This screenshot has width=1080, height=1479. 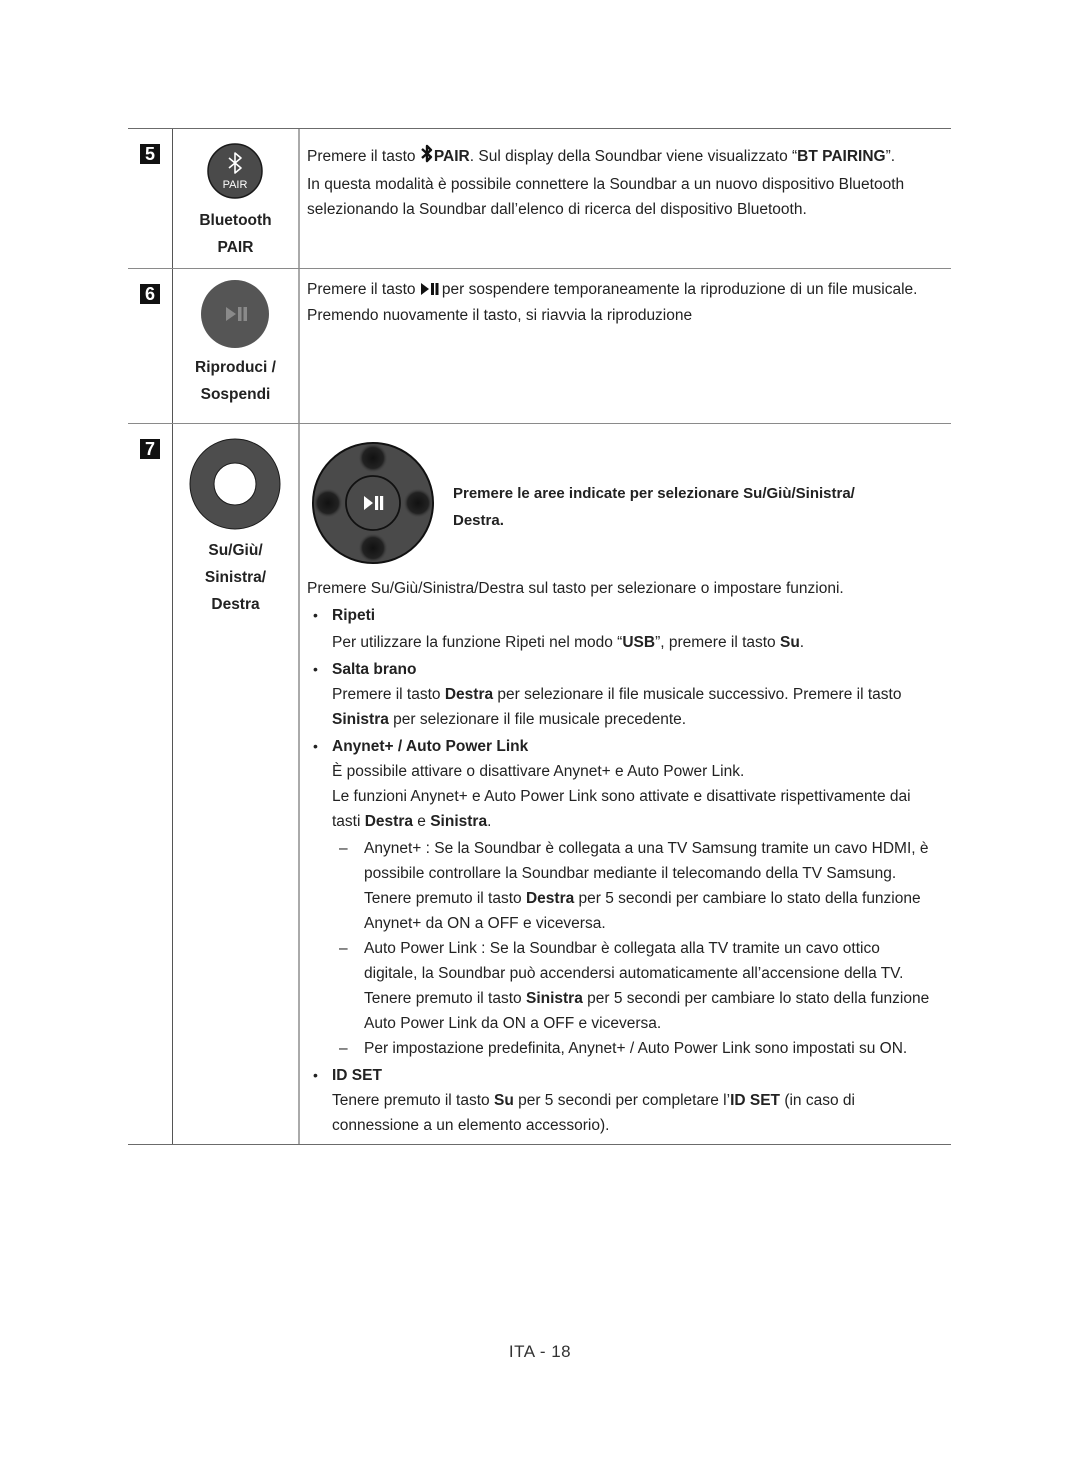 I want to click on row-number-cell: 7, so click(x=150, y=784).